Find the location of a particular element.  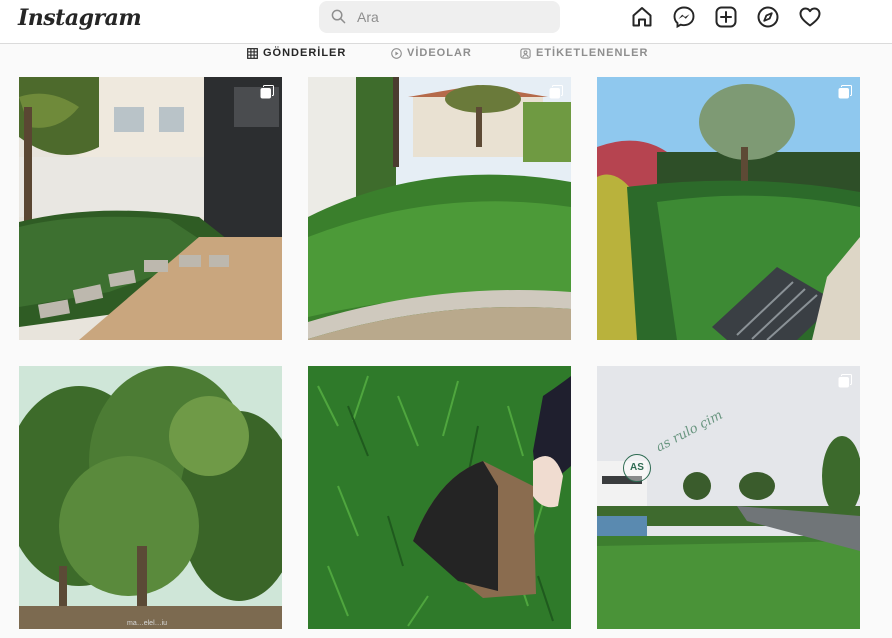

search-input is located at coordinates (454, 17).